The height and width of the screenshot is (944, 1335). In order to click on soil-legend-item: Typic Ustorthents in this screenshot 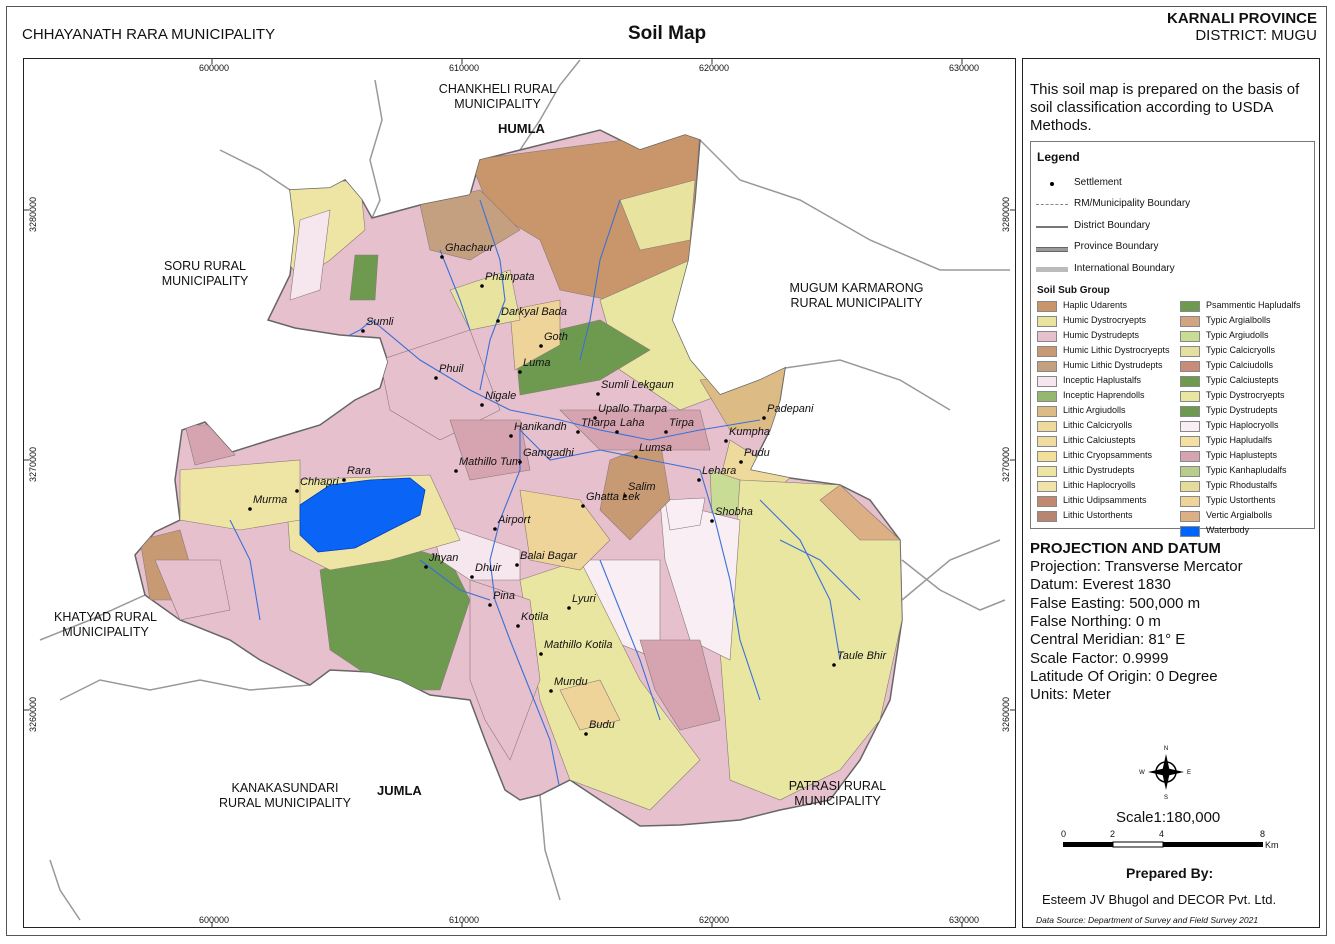, I will do `click(1250, 501)`.